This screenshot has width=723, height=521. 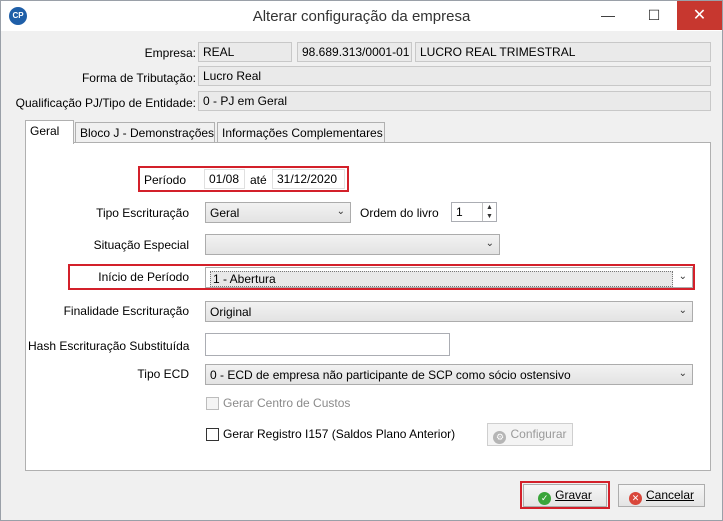 What do you see at coordinates (245, 52) in the screenshot?
I see `empresa-name-field: REAL` at bounding box center [245, 52].